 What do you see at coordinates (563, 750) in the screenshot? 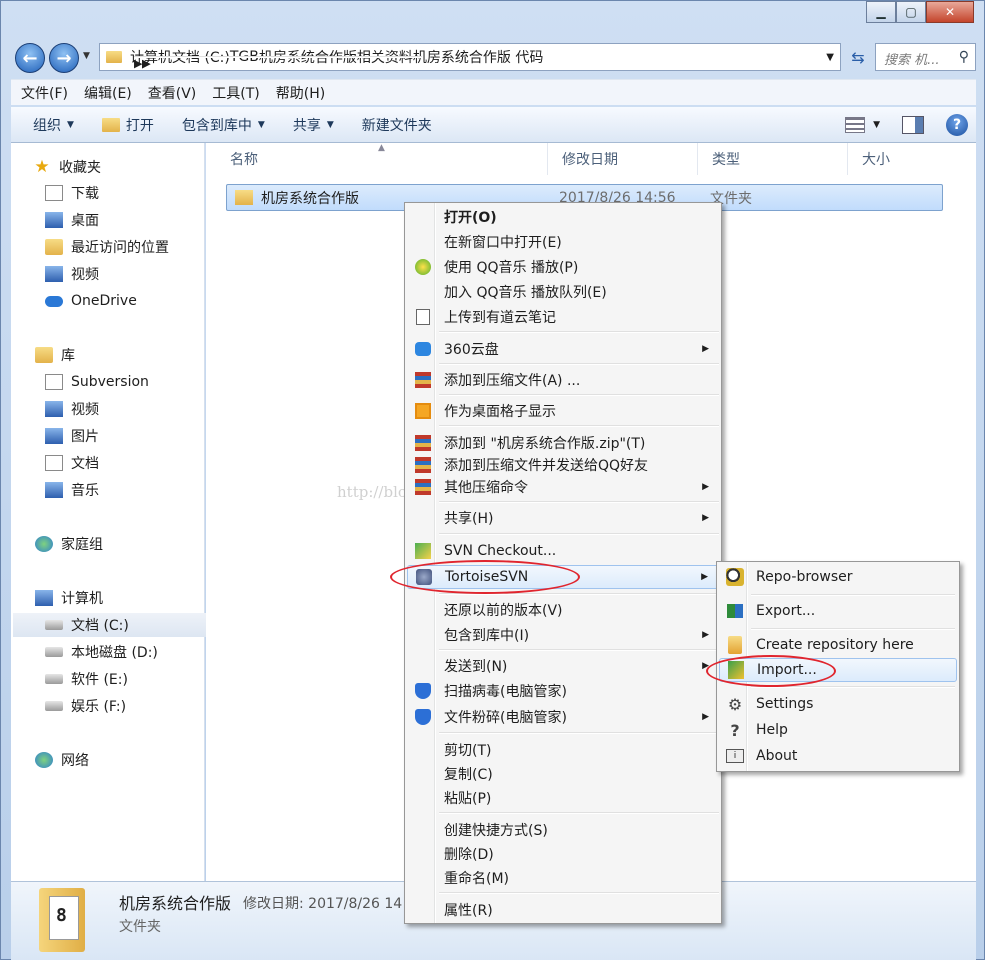
I see `menu-item-cut: 剪切(T)` at bounding box center [563, 750].